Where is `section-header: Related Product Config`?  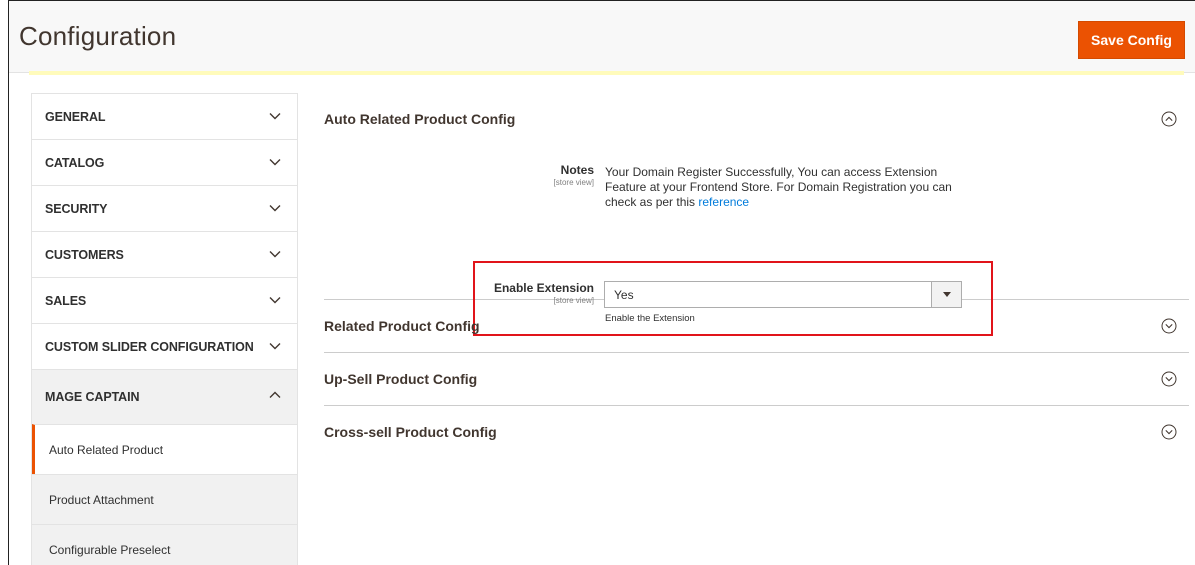 section-header: Related Product Config is located at coordinates (756, 326).